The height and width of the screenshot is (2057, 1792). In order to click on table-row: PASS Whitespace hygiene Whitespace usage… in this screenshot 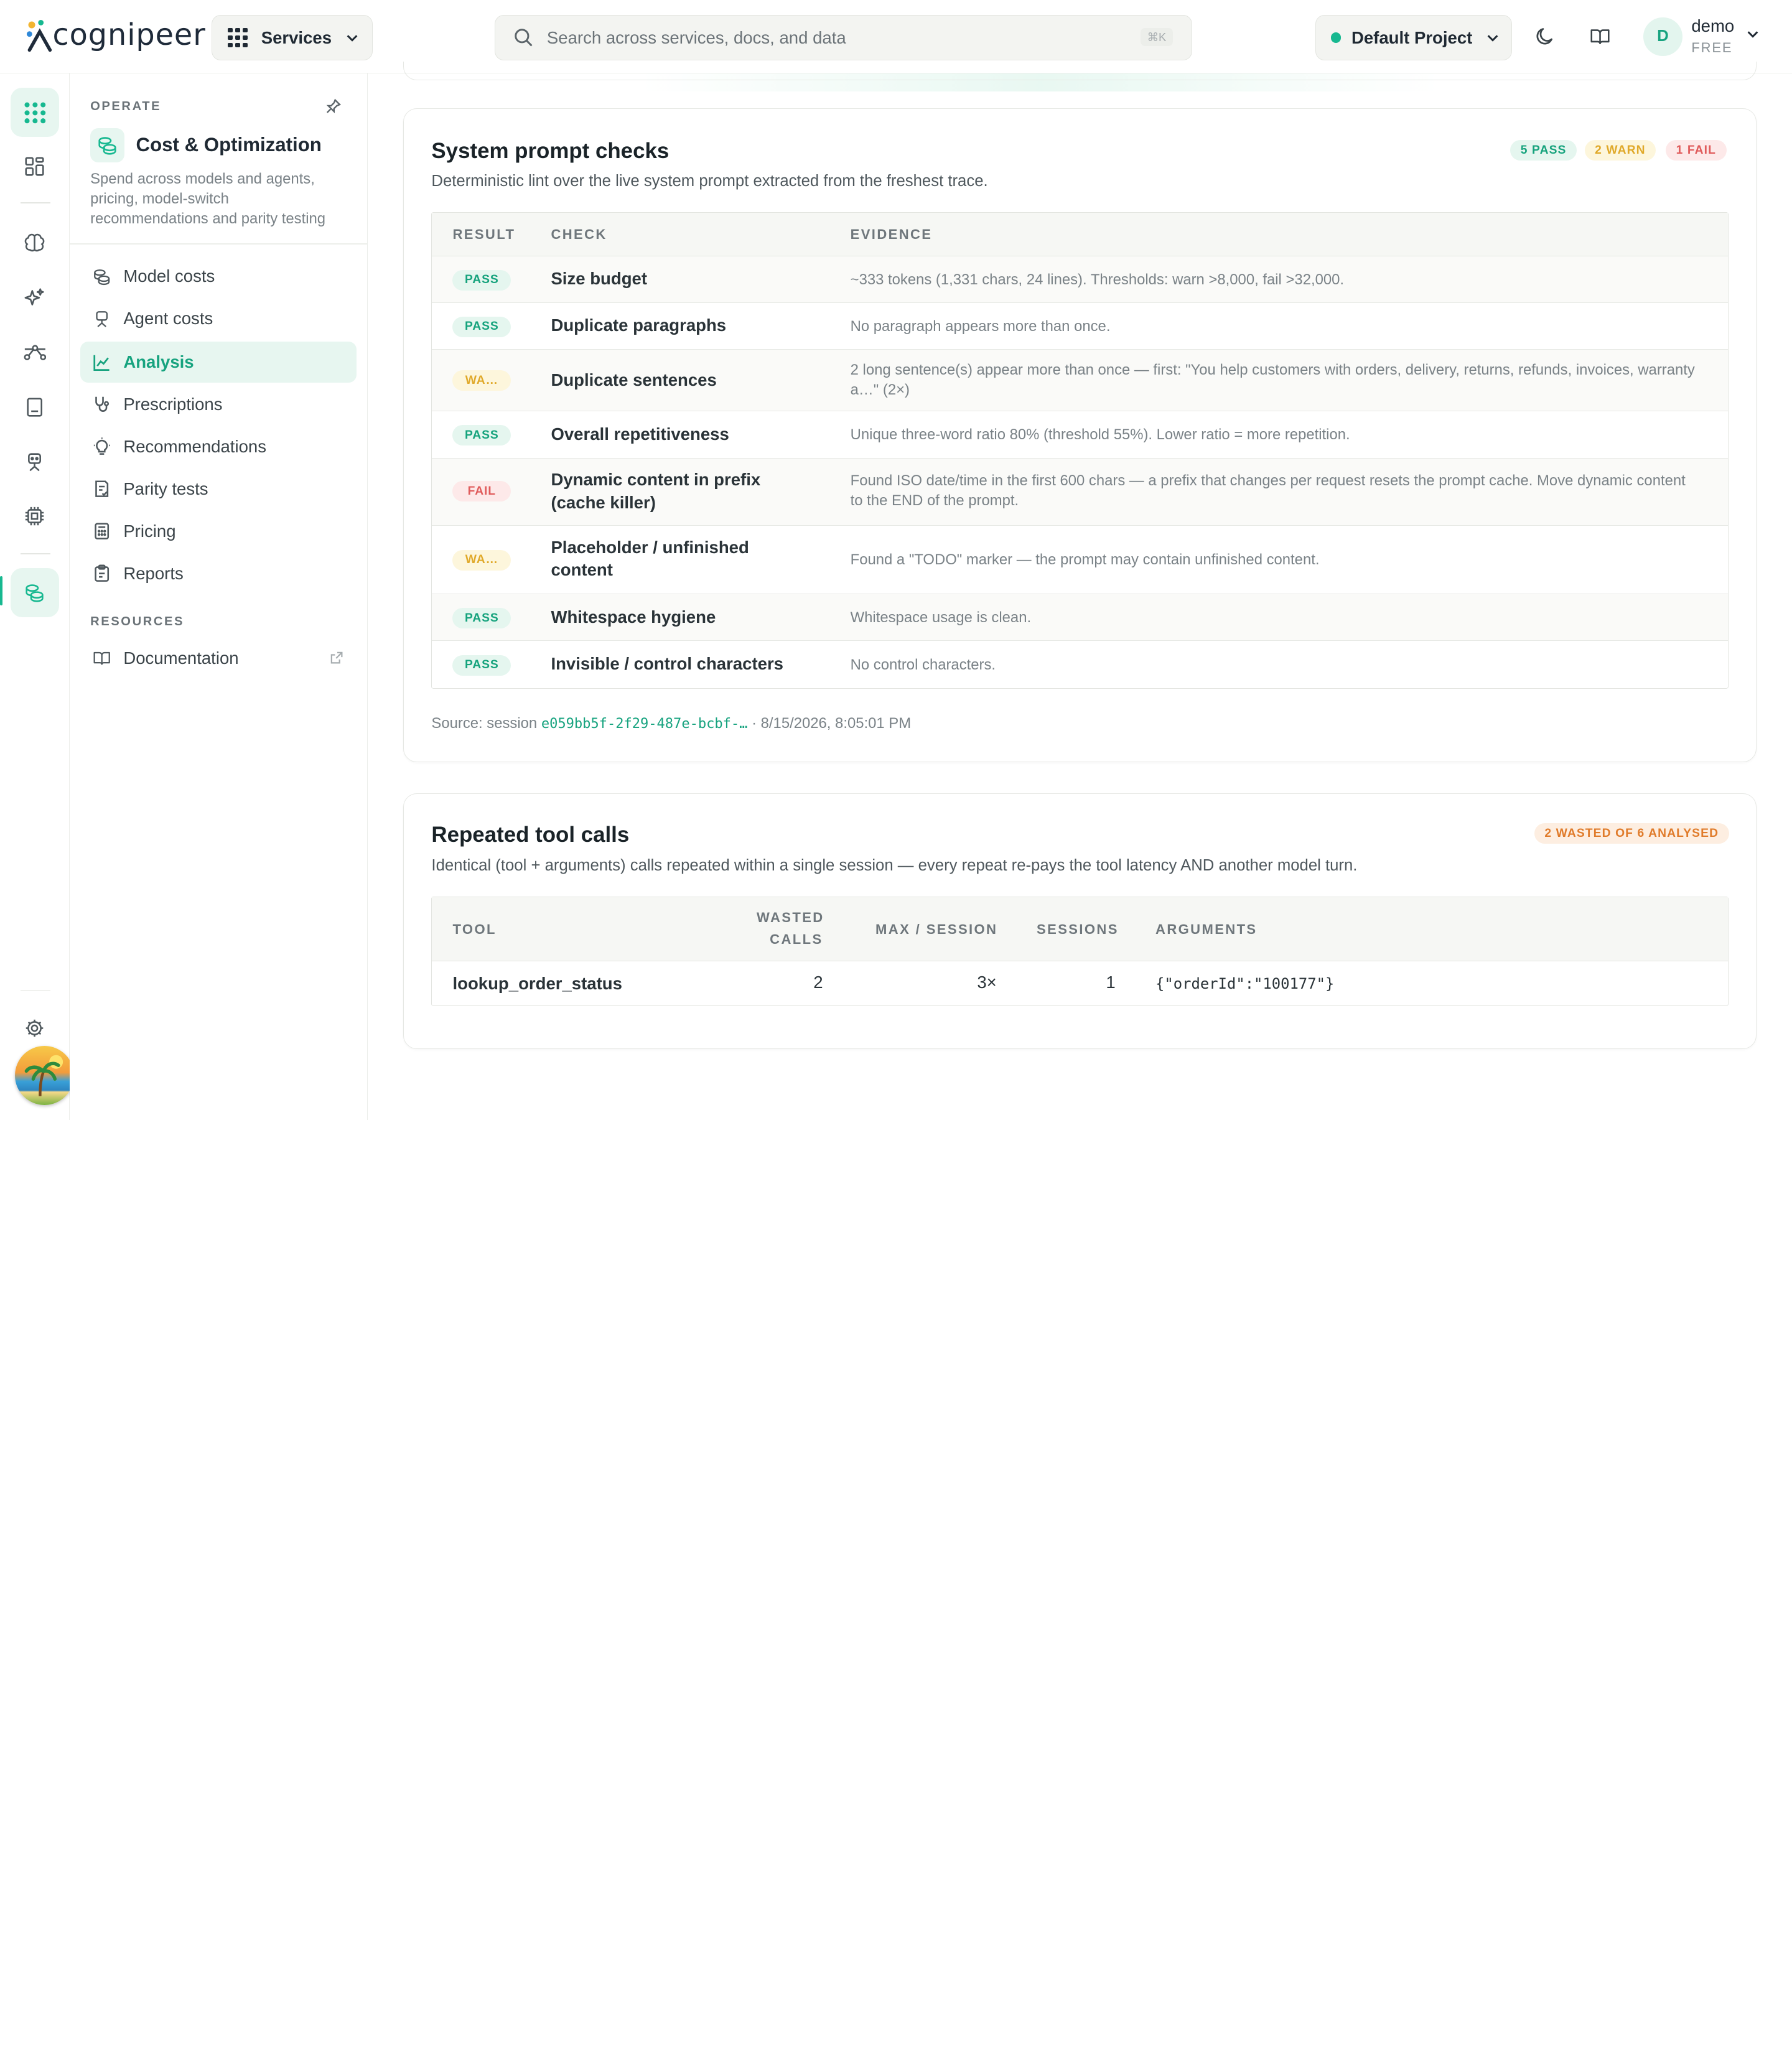, I will do `click(1080, 617)`.